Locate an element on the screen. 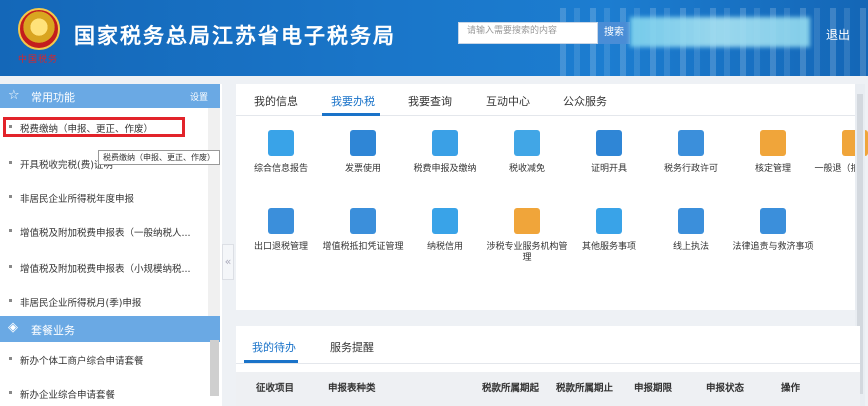 This screenshot has height=406, width=868. service-label: 线上执法 is located at coordinates (690, 247).